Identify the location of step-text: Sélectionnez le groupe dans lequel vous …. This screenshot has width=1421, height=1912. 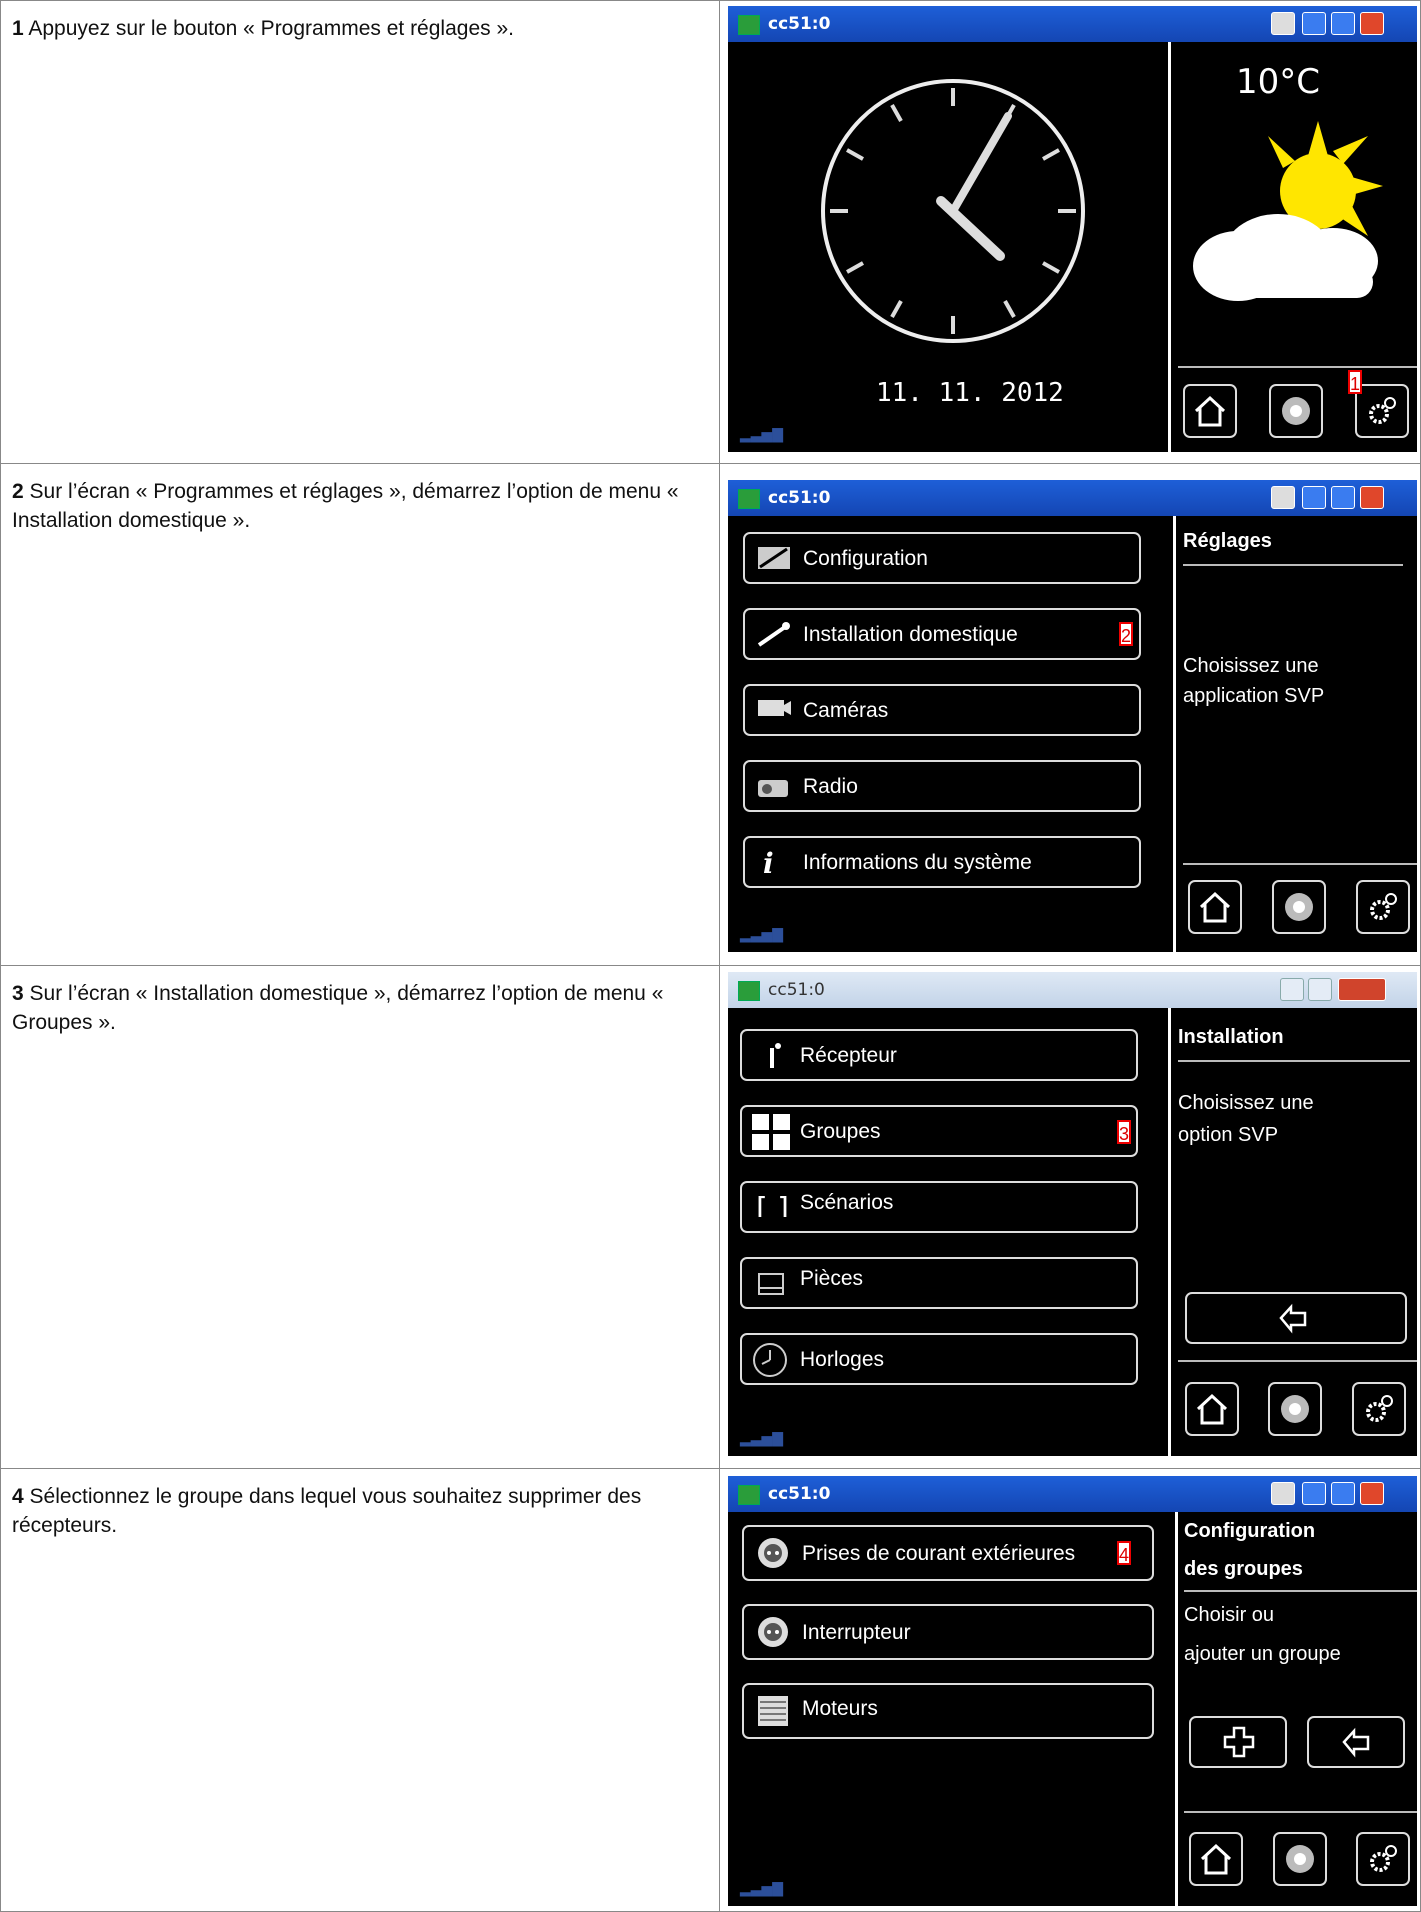
(327, 1511).